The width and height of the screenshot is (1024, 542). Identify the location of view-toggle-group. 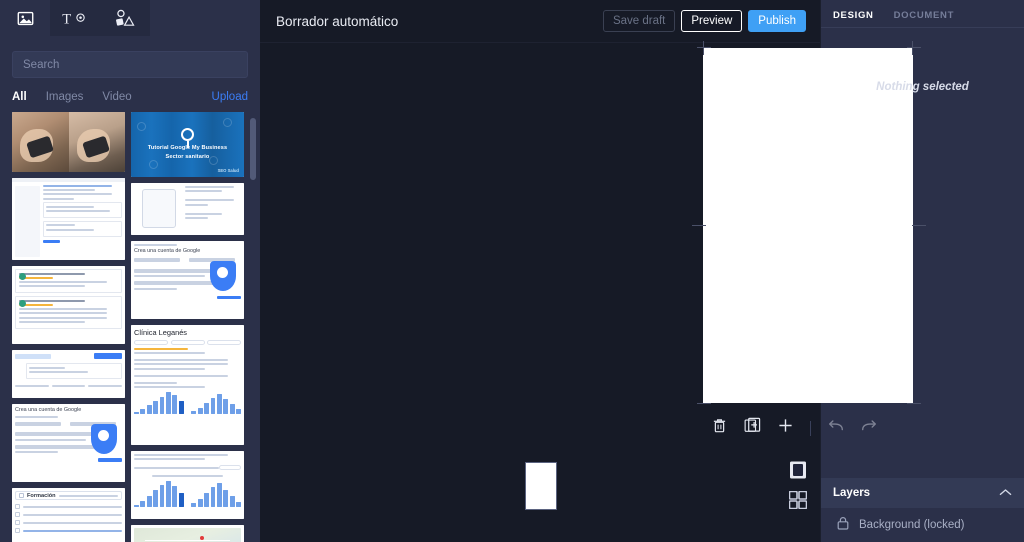
(798, 490).